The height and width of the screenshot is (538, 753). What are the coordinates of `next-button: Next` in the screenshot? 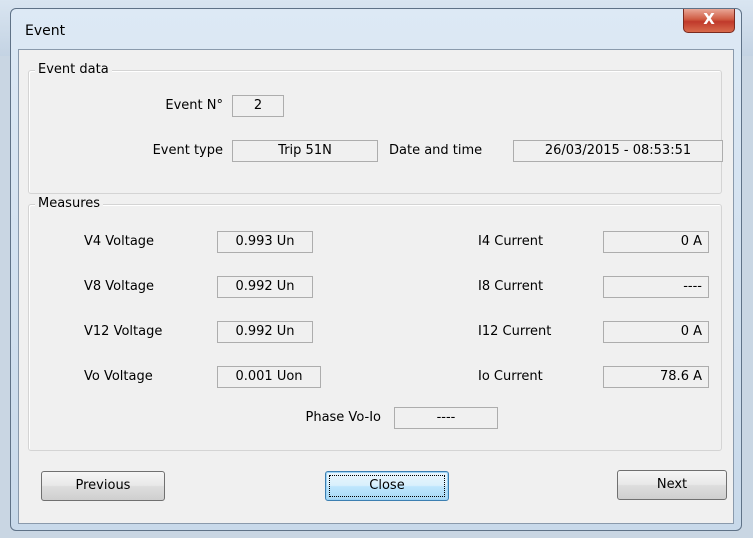 It's located at (672, 485).